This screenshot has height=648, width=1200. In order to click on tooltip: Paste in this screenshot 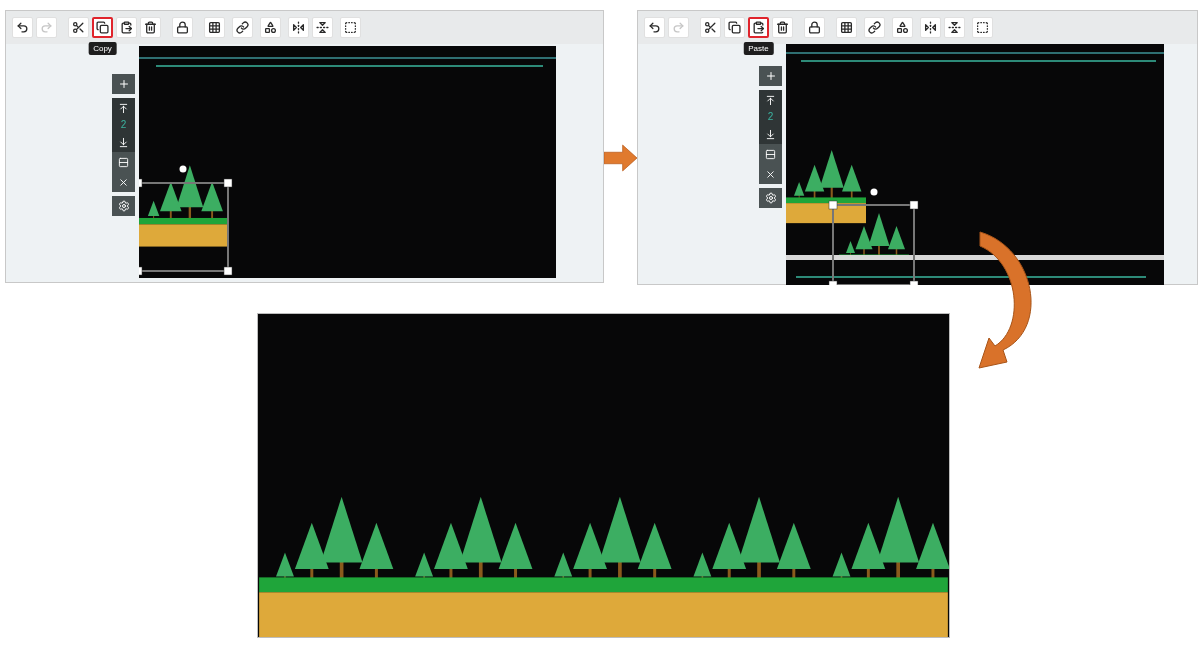, I will do `click(758, 48)`.